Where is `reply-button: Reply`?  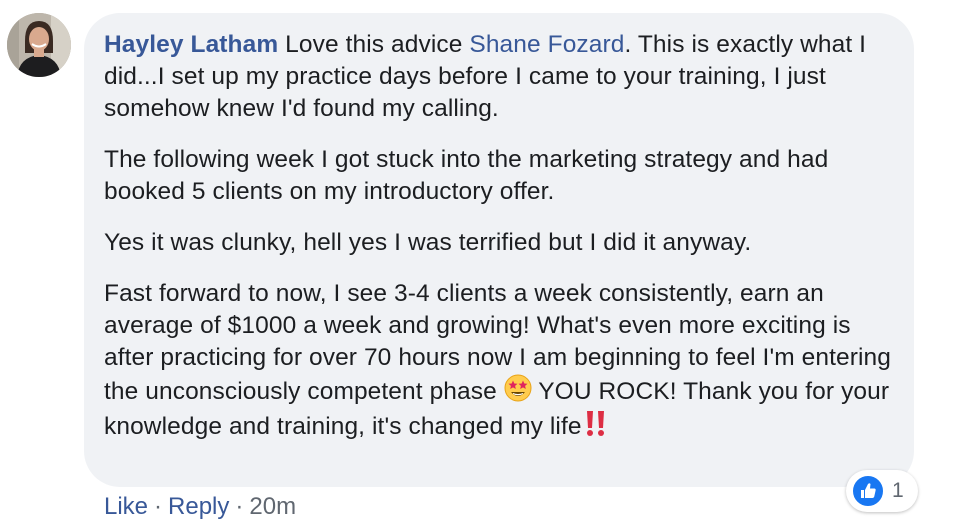
reply-button: Reply is located at coordinates (198, 506).